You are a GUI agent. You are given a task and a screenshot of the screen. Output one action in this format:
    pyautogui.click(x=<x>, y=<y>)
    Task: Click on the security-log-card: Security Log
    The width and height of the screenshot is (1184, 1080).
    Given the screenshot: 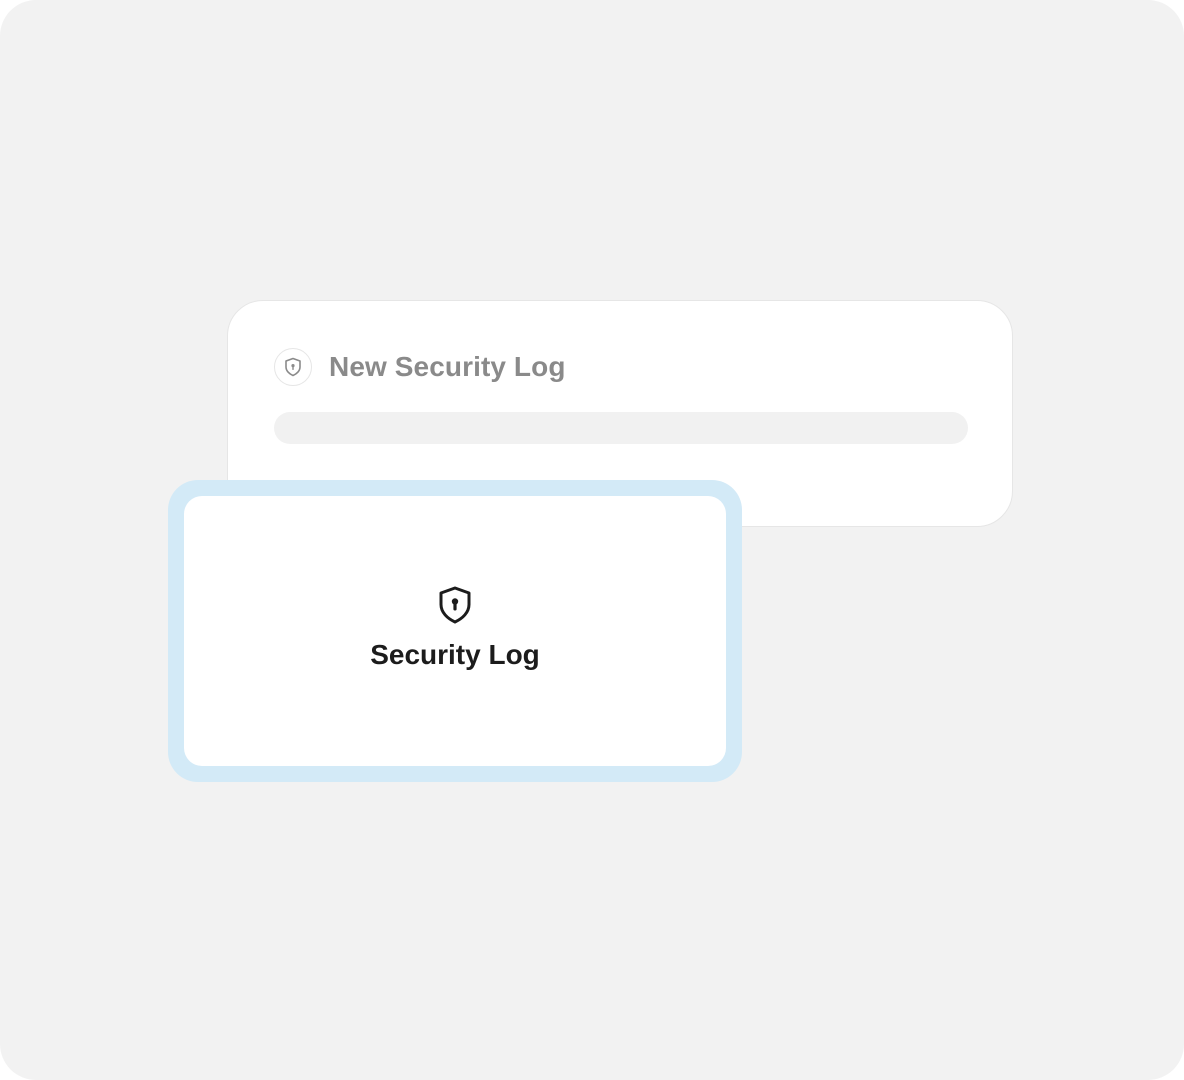 What is the action you would take?
    pyautogui.click(x=455, y=631)
    